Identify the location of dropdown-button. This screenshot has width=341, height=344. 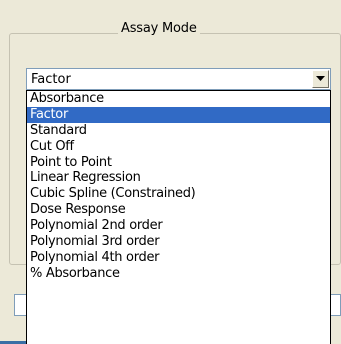
(320, 79).